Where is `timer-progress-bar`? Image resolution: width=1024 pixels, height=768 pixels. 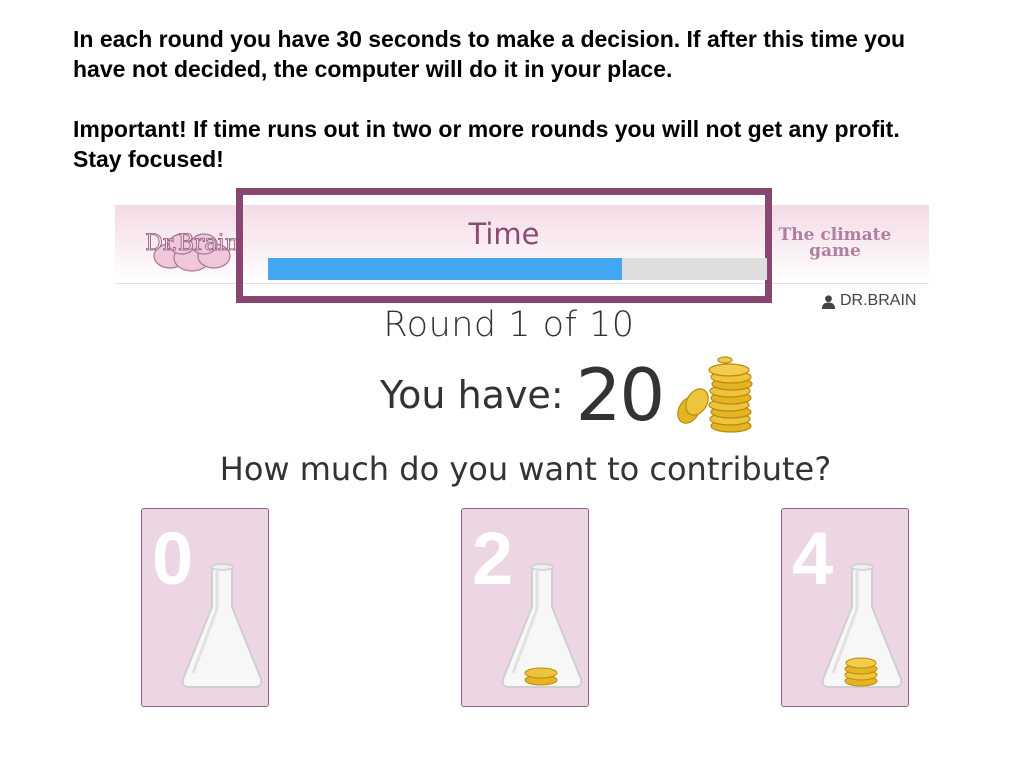 timer-progress-bar is located at coordinates (517, 269).